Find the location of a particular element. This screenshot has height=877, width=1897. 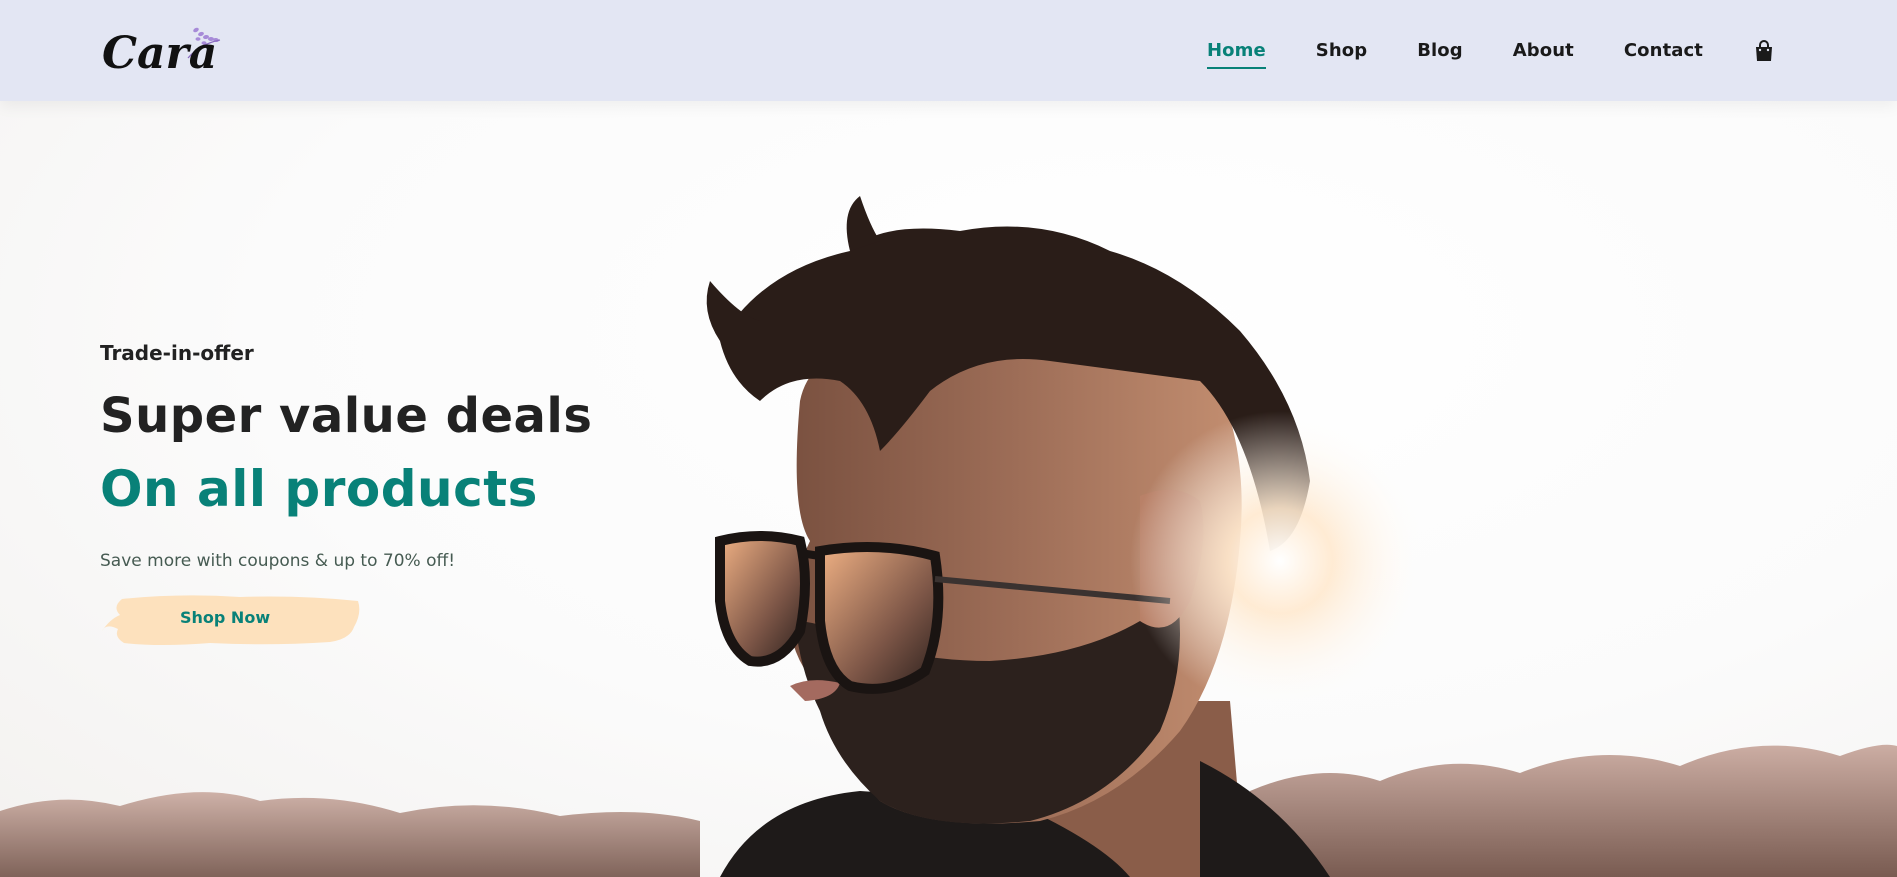

brand-logo: Cara is located at coordinates (165, 48).